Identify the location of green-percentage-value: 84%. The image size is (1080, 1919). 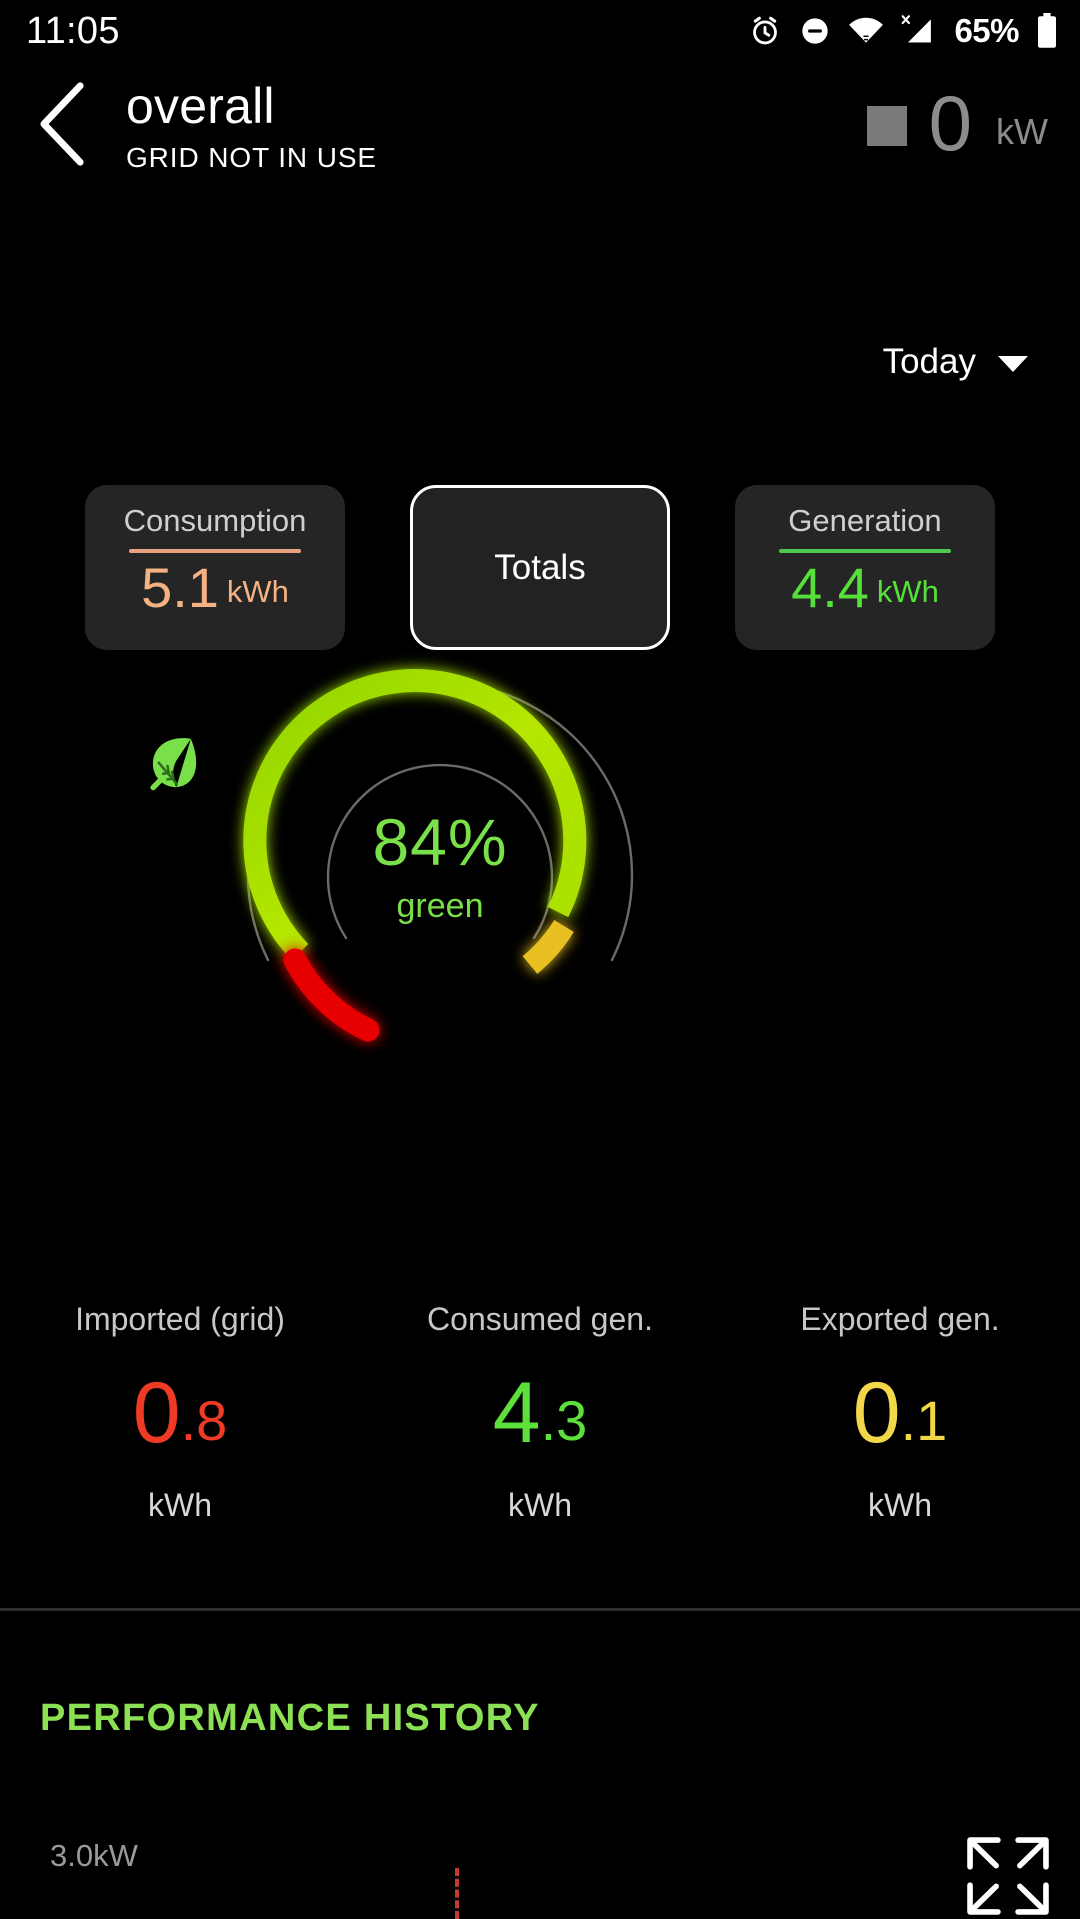
(440, 842).